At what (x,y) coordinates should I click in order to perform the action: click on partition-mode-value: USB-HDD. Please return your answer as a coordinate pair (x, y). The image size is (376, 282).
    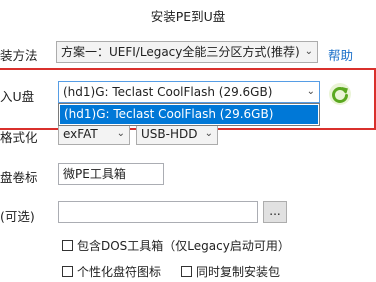
    Looking at the image, I should click on (169, 134).